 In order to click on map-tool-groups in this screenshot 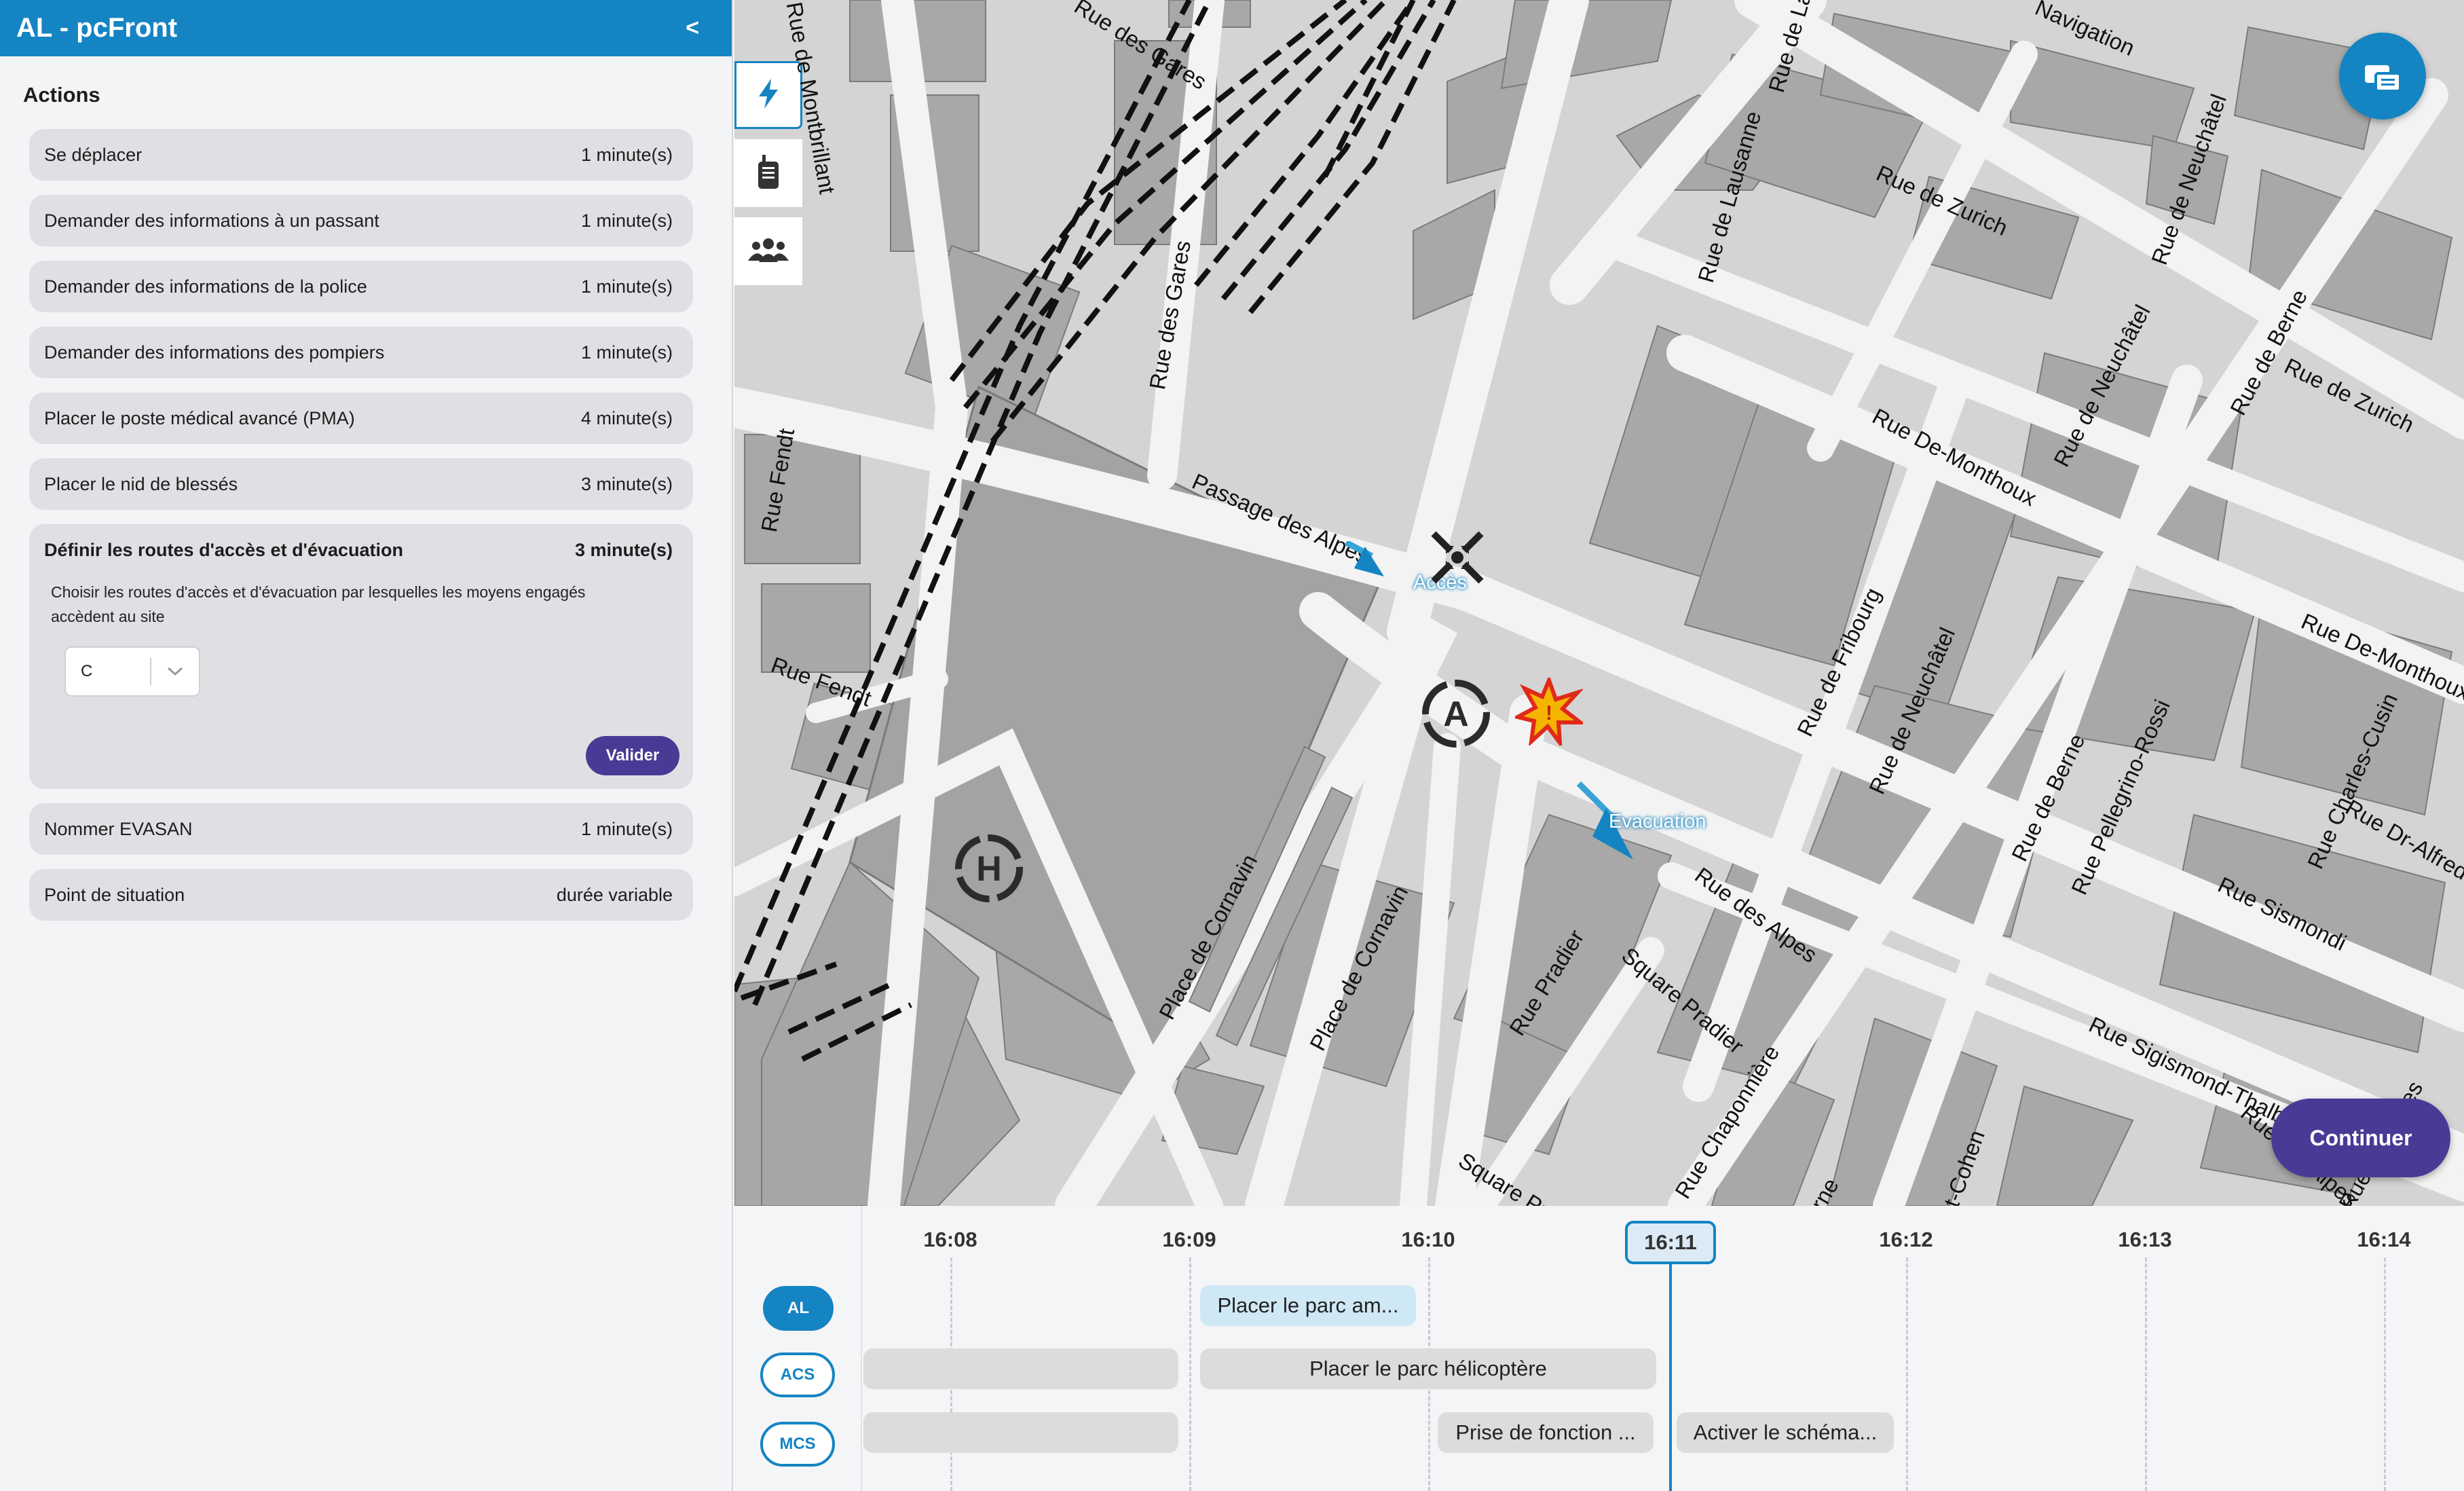, I will do `click(768, 251)`.